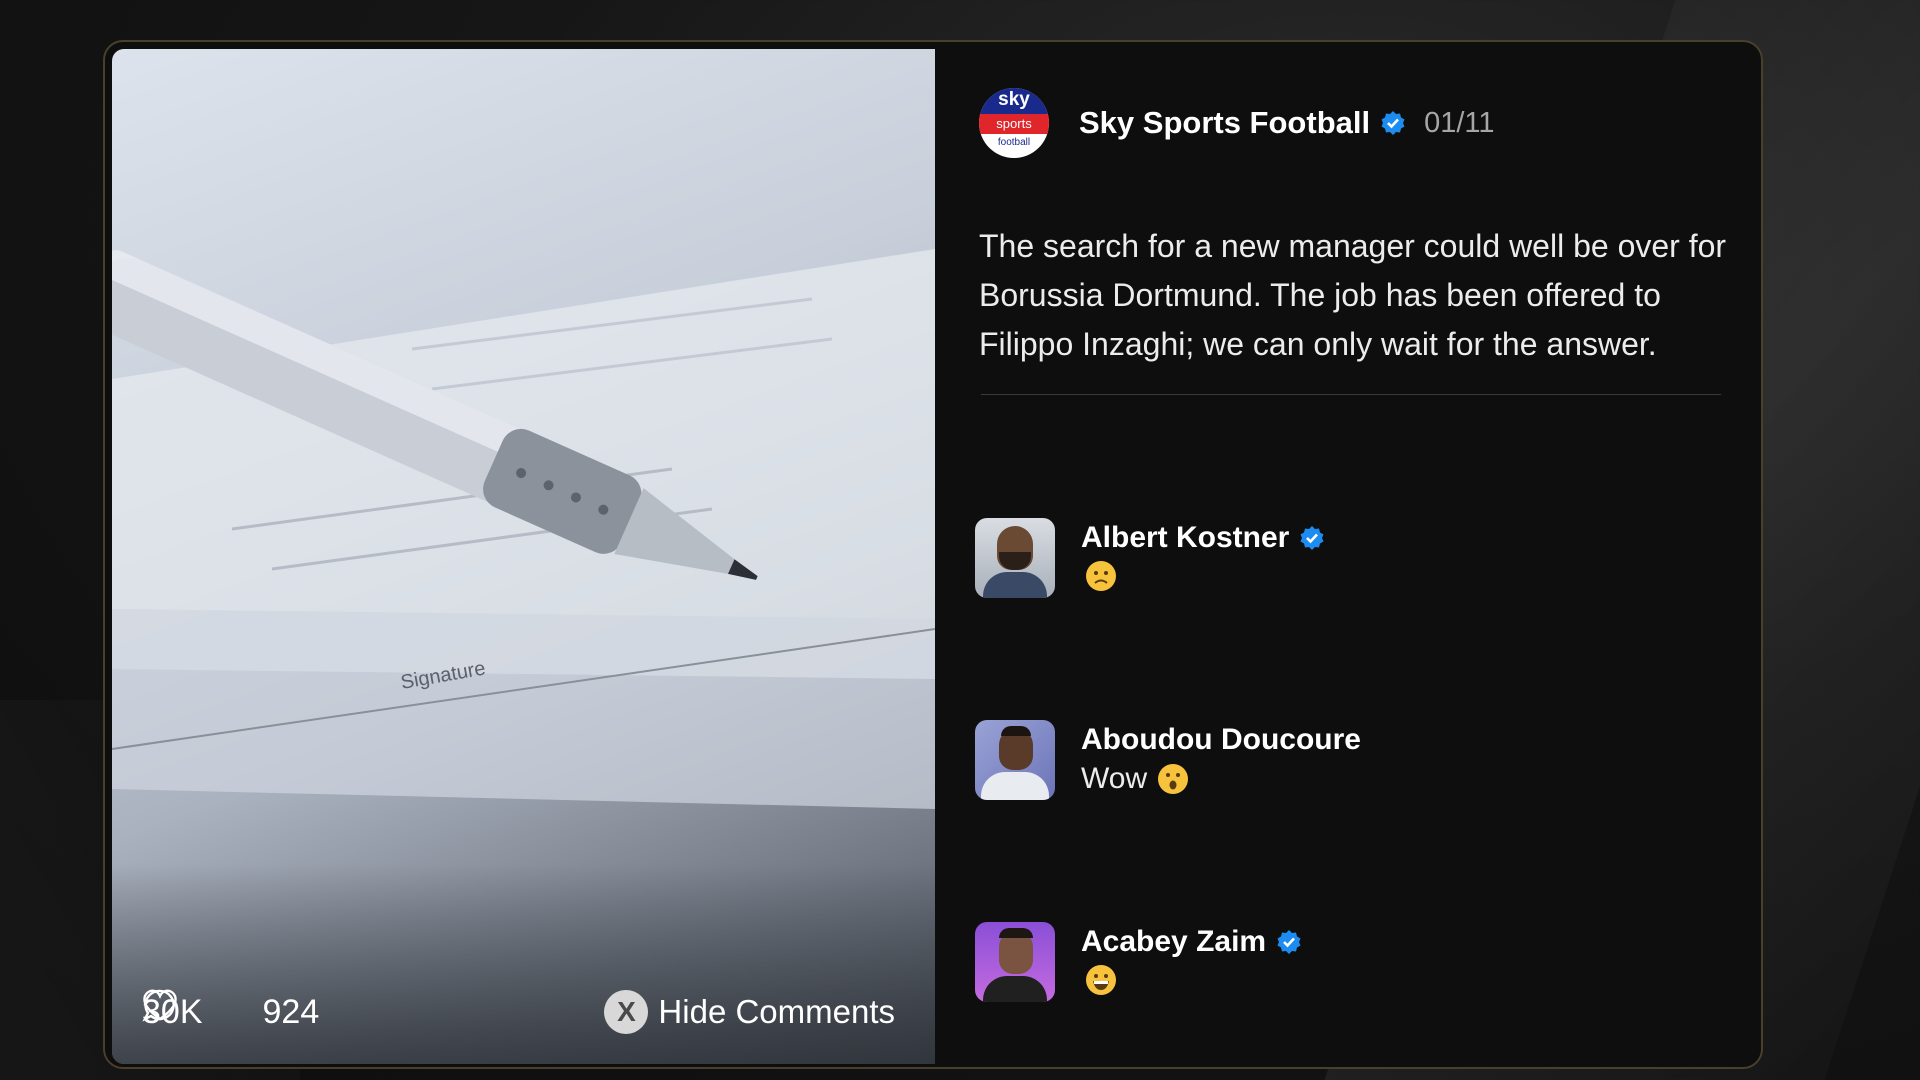 The width and height of the screenshot is (1920, 1080). I want to click on slightly-frowning-face-icon, so click(1101, 576).